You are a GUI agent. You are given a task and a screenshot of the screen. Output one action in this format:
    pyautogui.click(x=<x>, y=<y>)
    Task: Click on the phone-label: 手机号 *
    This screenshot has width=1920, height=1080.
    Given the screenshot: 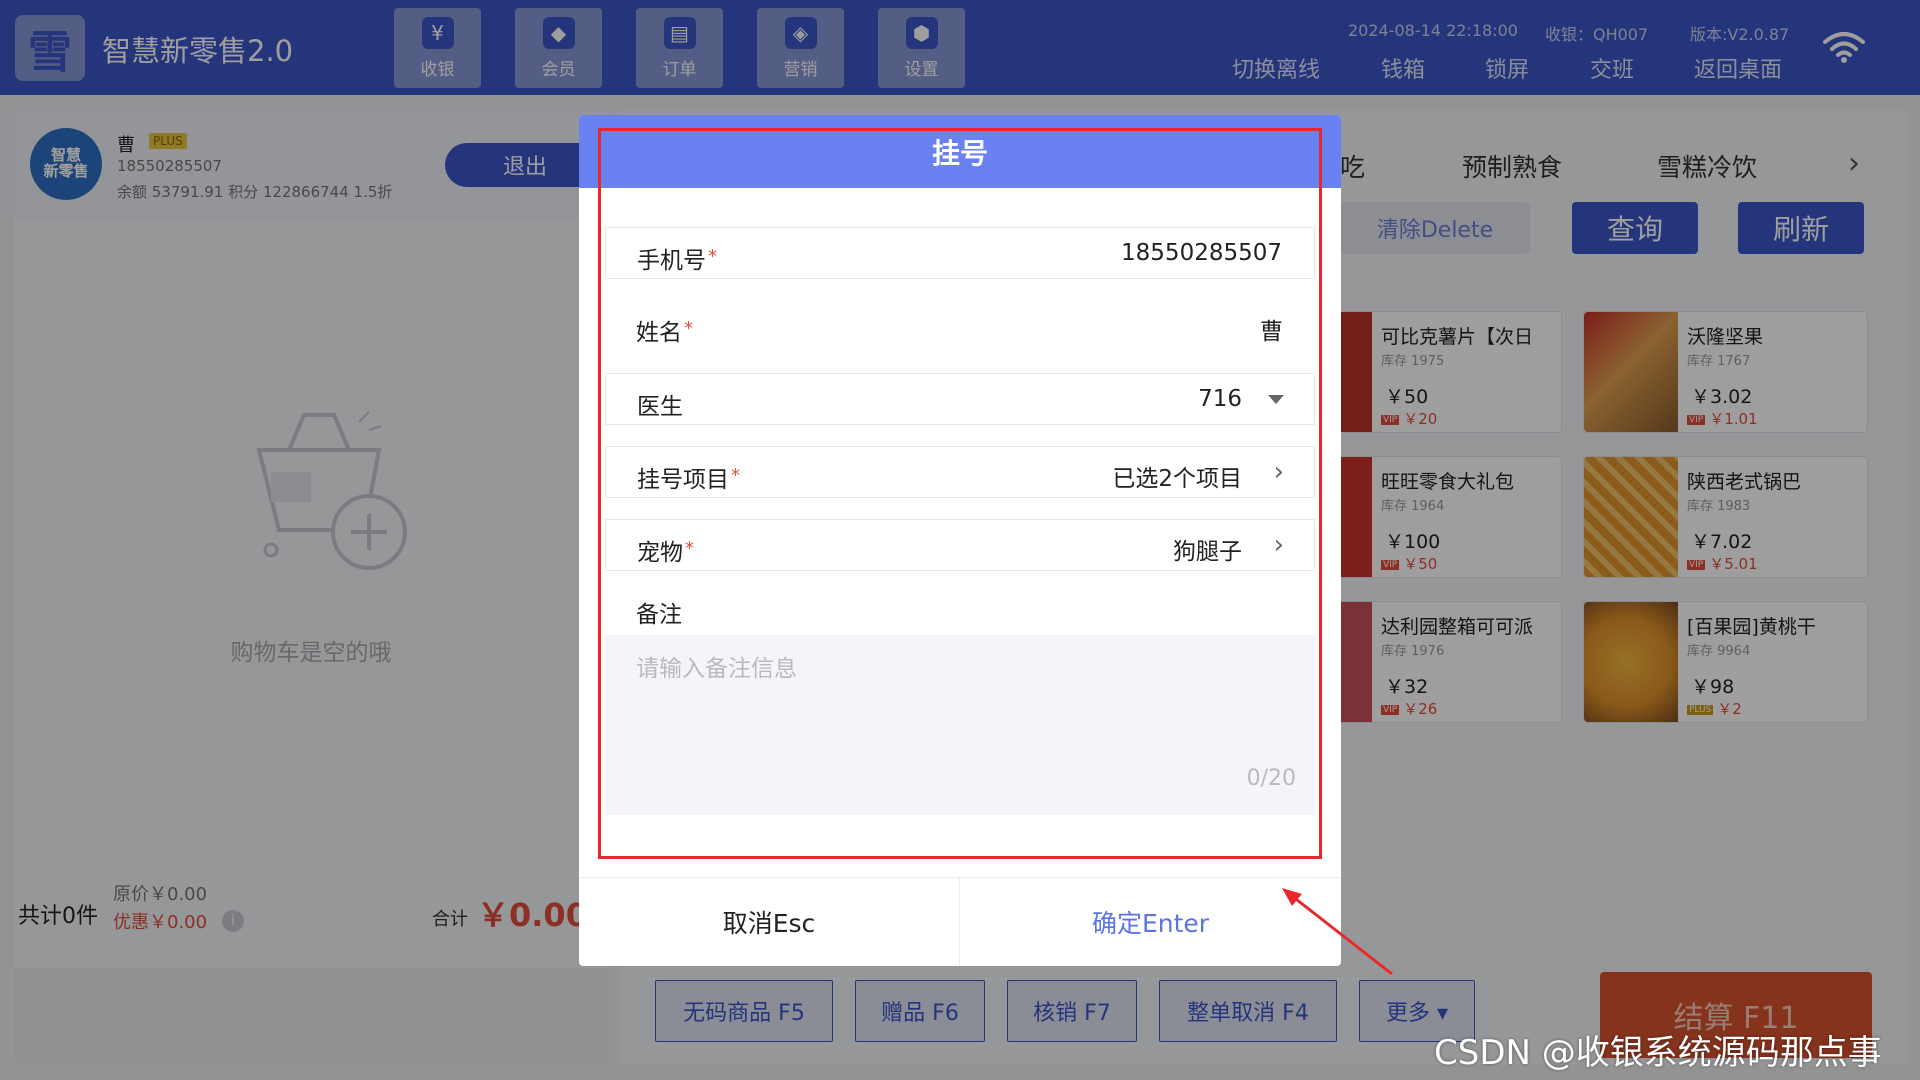 What is the action you would take?
    pyautogui.click(x=677, y=258)
    